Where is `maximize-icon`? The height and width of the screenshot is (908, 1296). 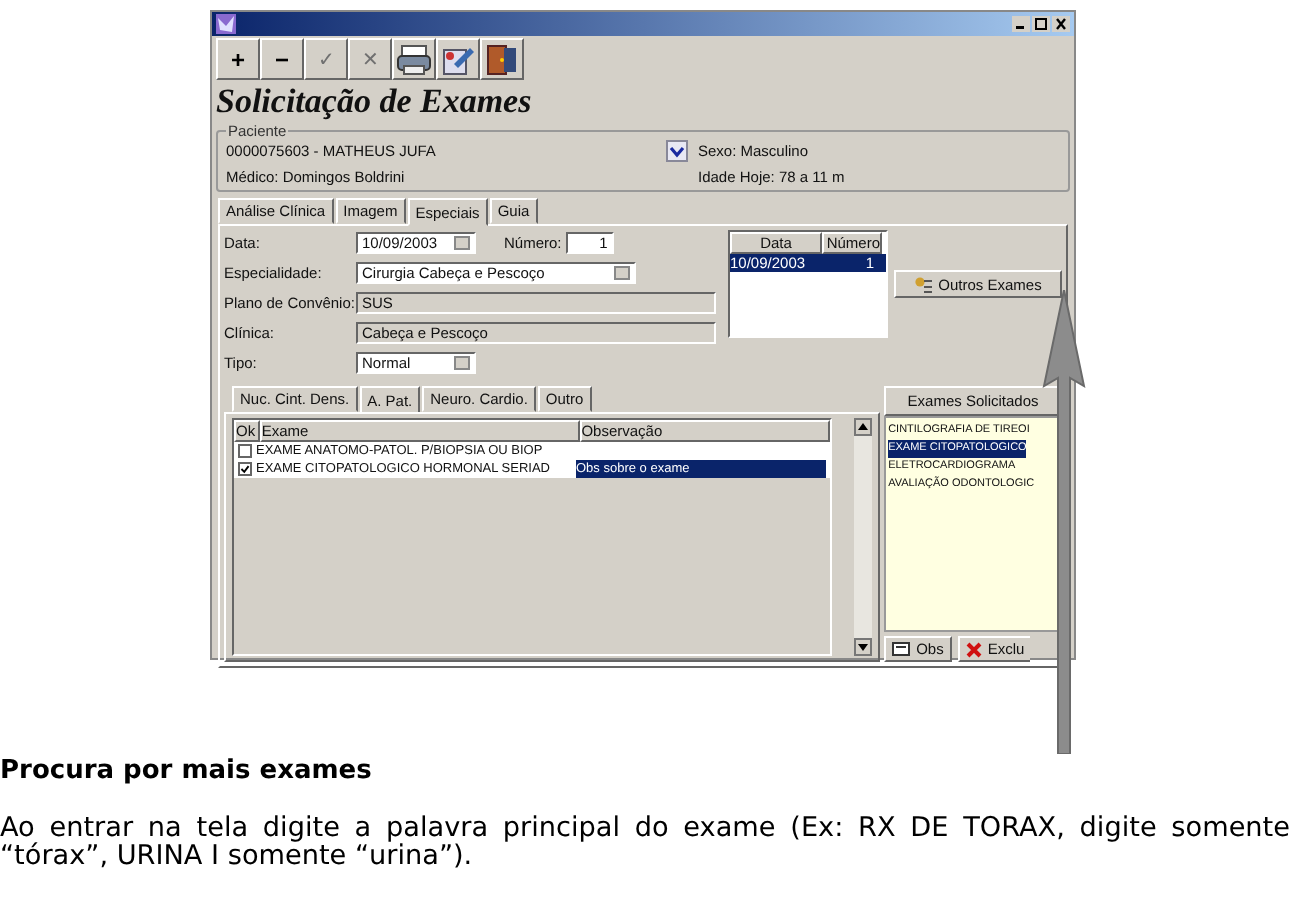
maximize-icon is located at coordinates (1041, 24).